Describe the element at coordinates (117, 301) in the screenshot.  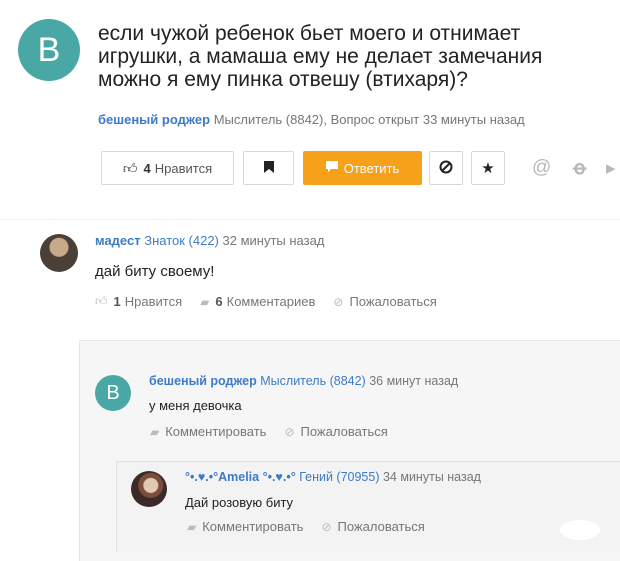
I see `answer-like-count: 1` at that location.